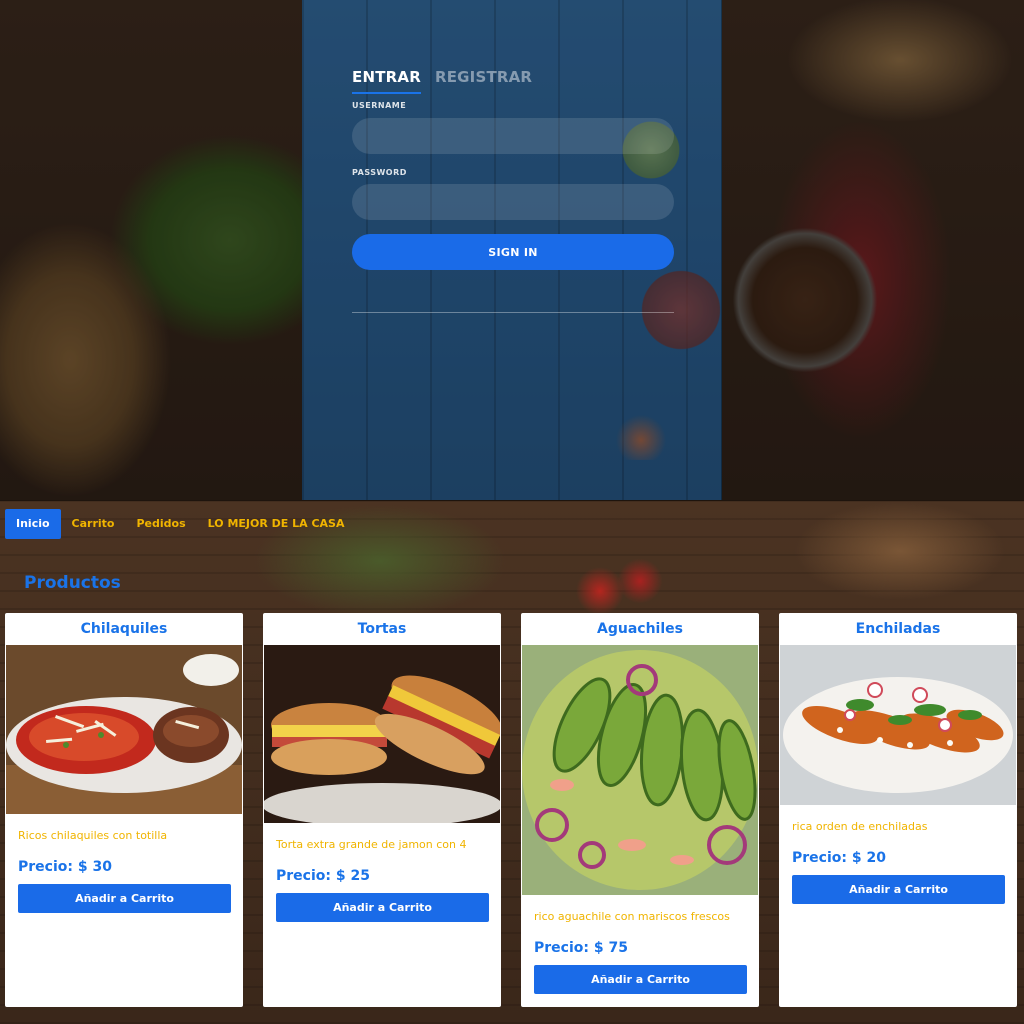 The image size is (1024, 1024). Describe the element at coordinates (323, 876) in the screenshot. I see `product-price: Precio: $ 25` at that location.